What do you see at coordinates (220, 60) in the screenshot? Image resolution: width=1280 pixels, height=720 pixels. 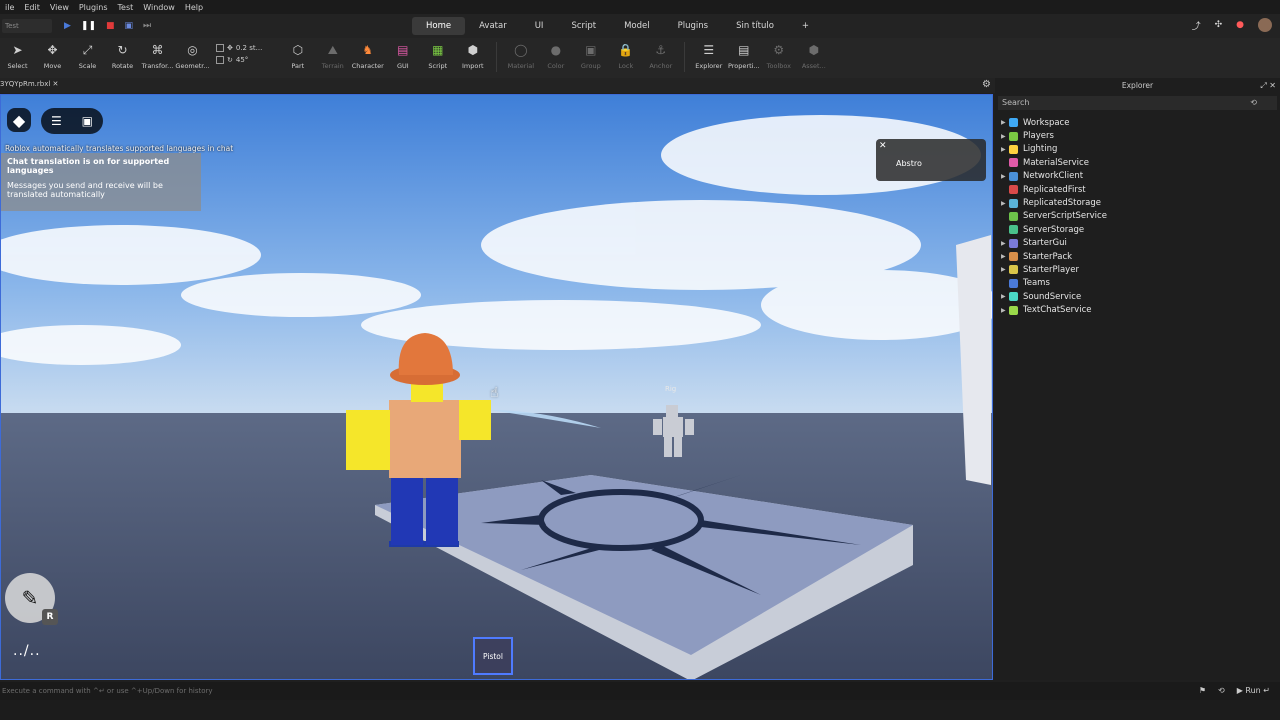 I see `snap-rotate-checkbox` at bounding box center [220, 60].